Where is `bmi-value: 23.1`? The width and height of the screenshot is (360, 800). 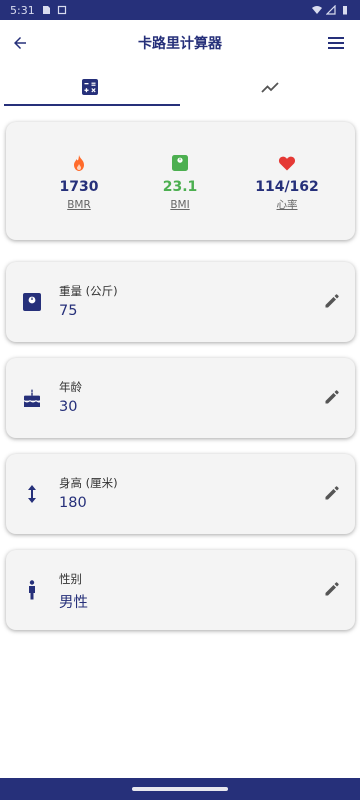
bmi-value: 23.1 is located at coordinates (180, 187).